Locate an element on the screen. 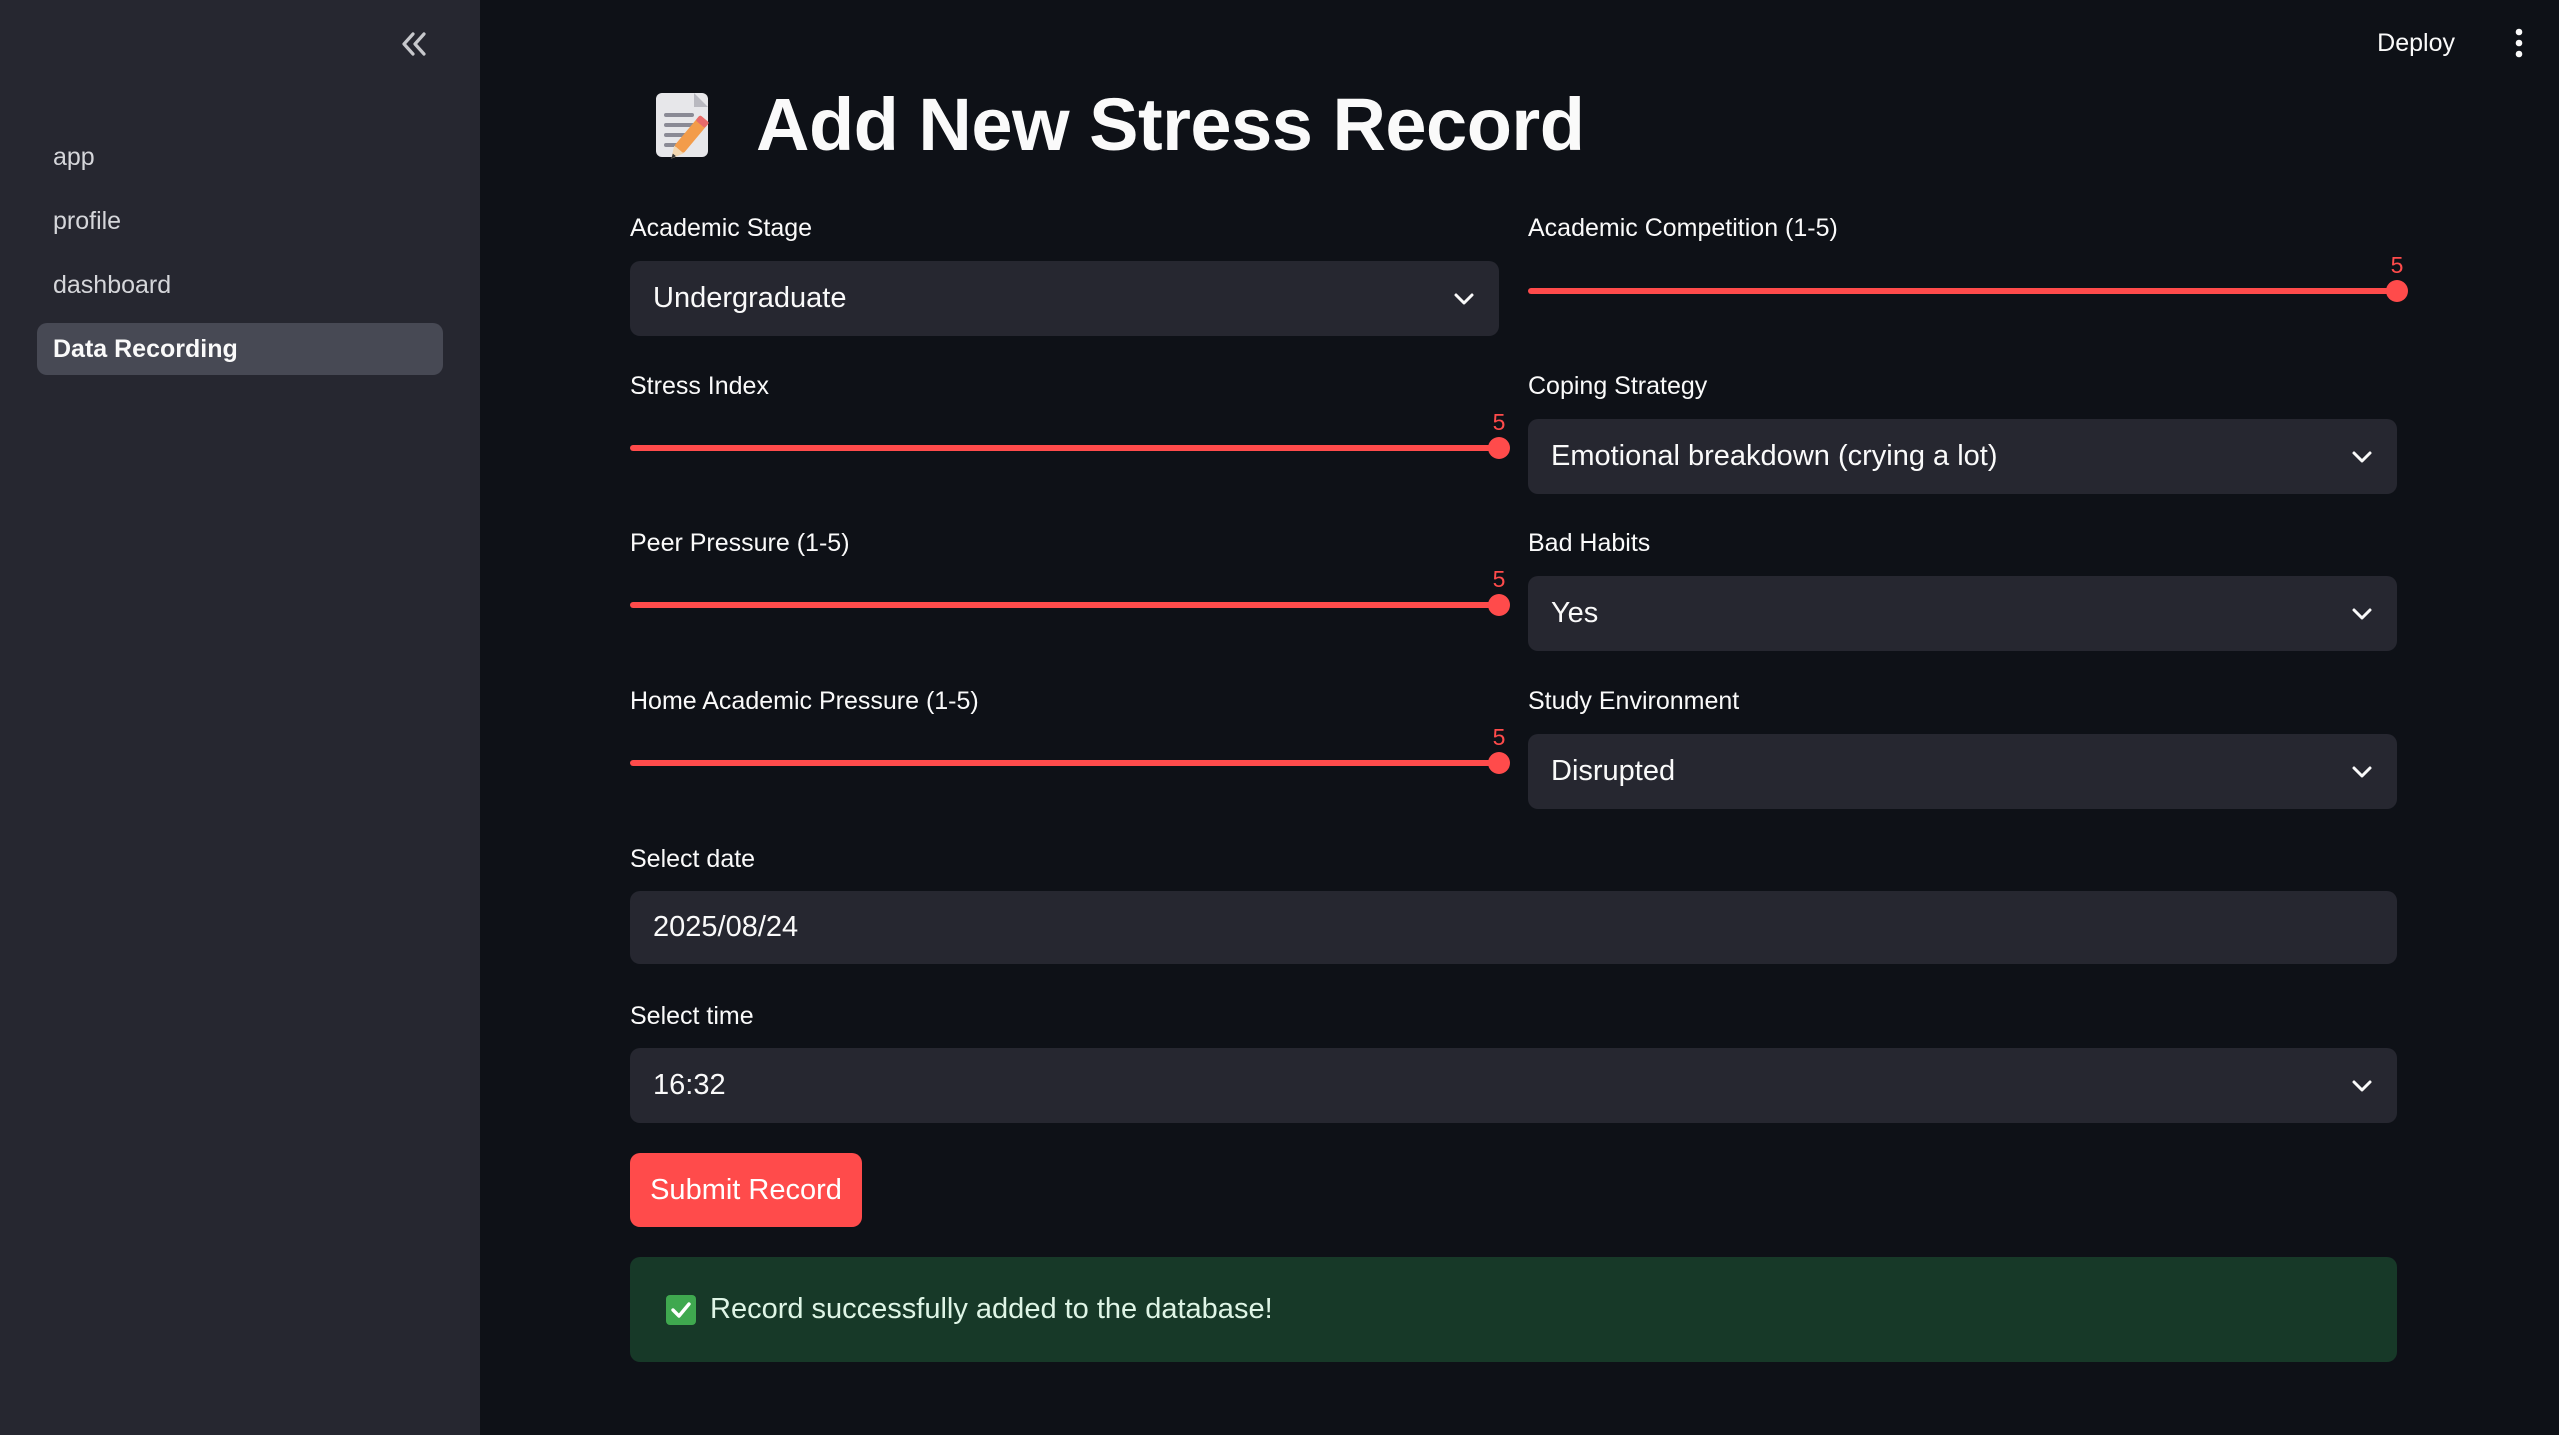 Image resolution: width=2559 pixels, height=1435 pixels. academic-stage-value: Undergraduate is located at coordinates (750, 298).